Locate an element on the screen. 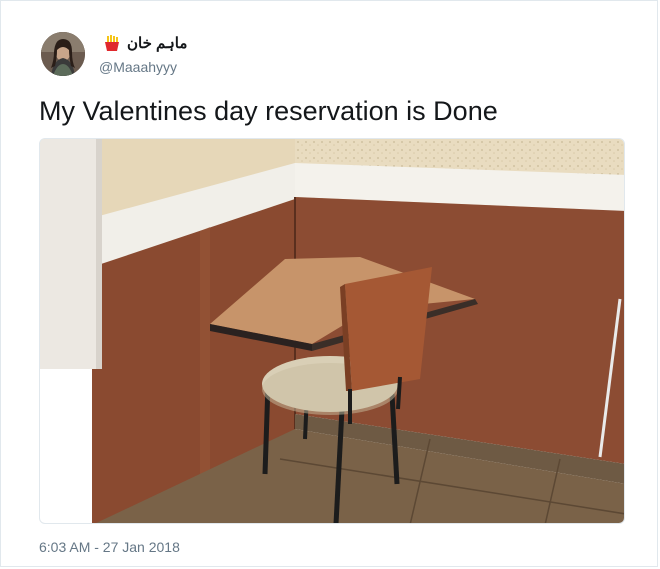  tweet-timestamp: 6:03 AM - 27 Jan 2018 is located at coordinates (109, 547).